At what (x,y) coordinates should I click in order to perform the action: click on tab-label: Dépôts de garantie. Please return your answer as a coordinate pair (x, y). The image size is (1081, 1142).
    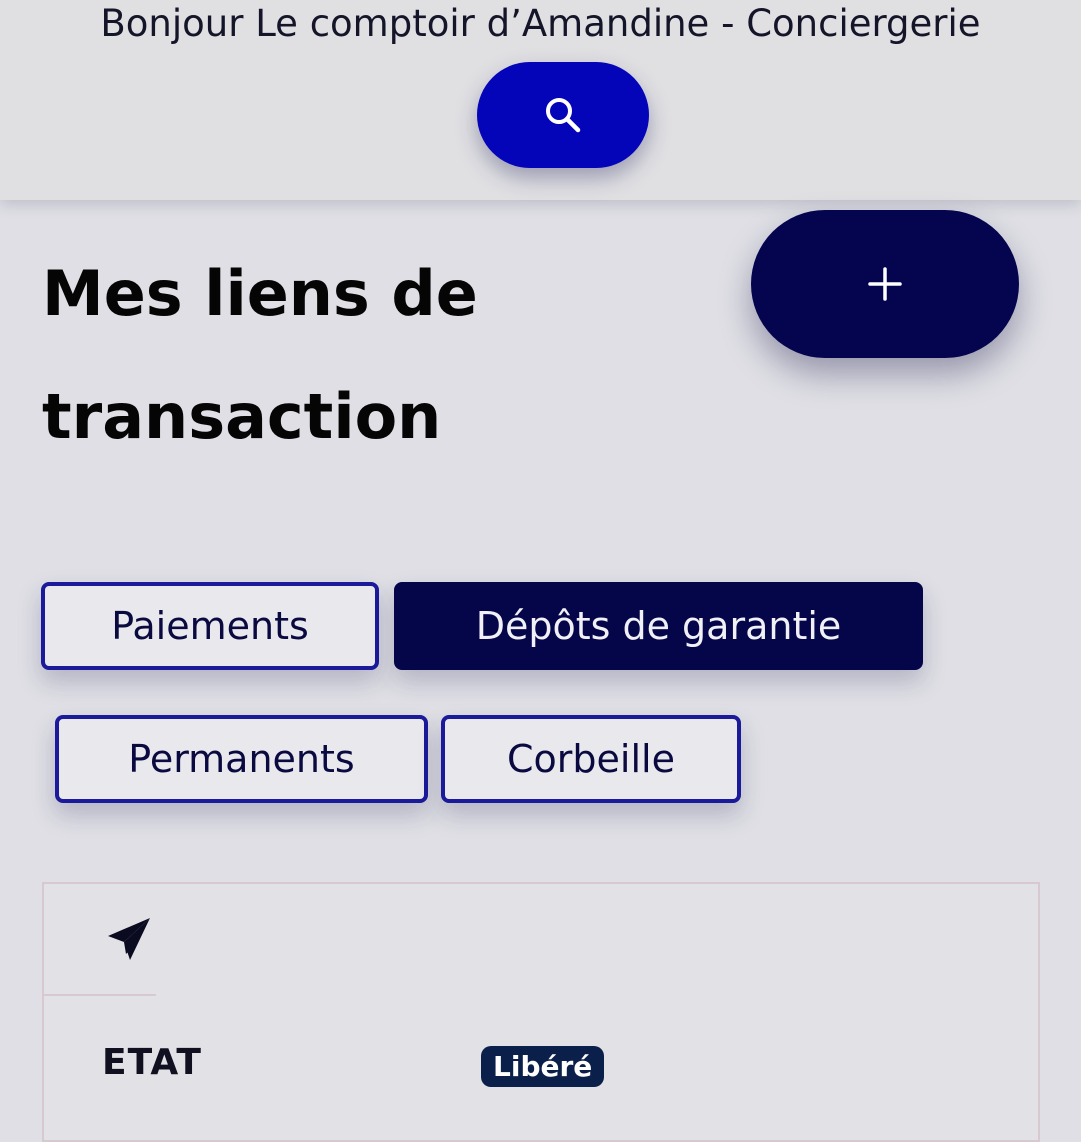
    Looking at the image, I should click on (658, 626).